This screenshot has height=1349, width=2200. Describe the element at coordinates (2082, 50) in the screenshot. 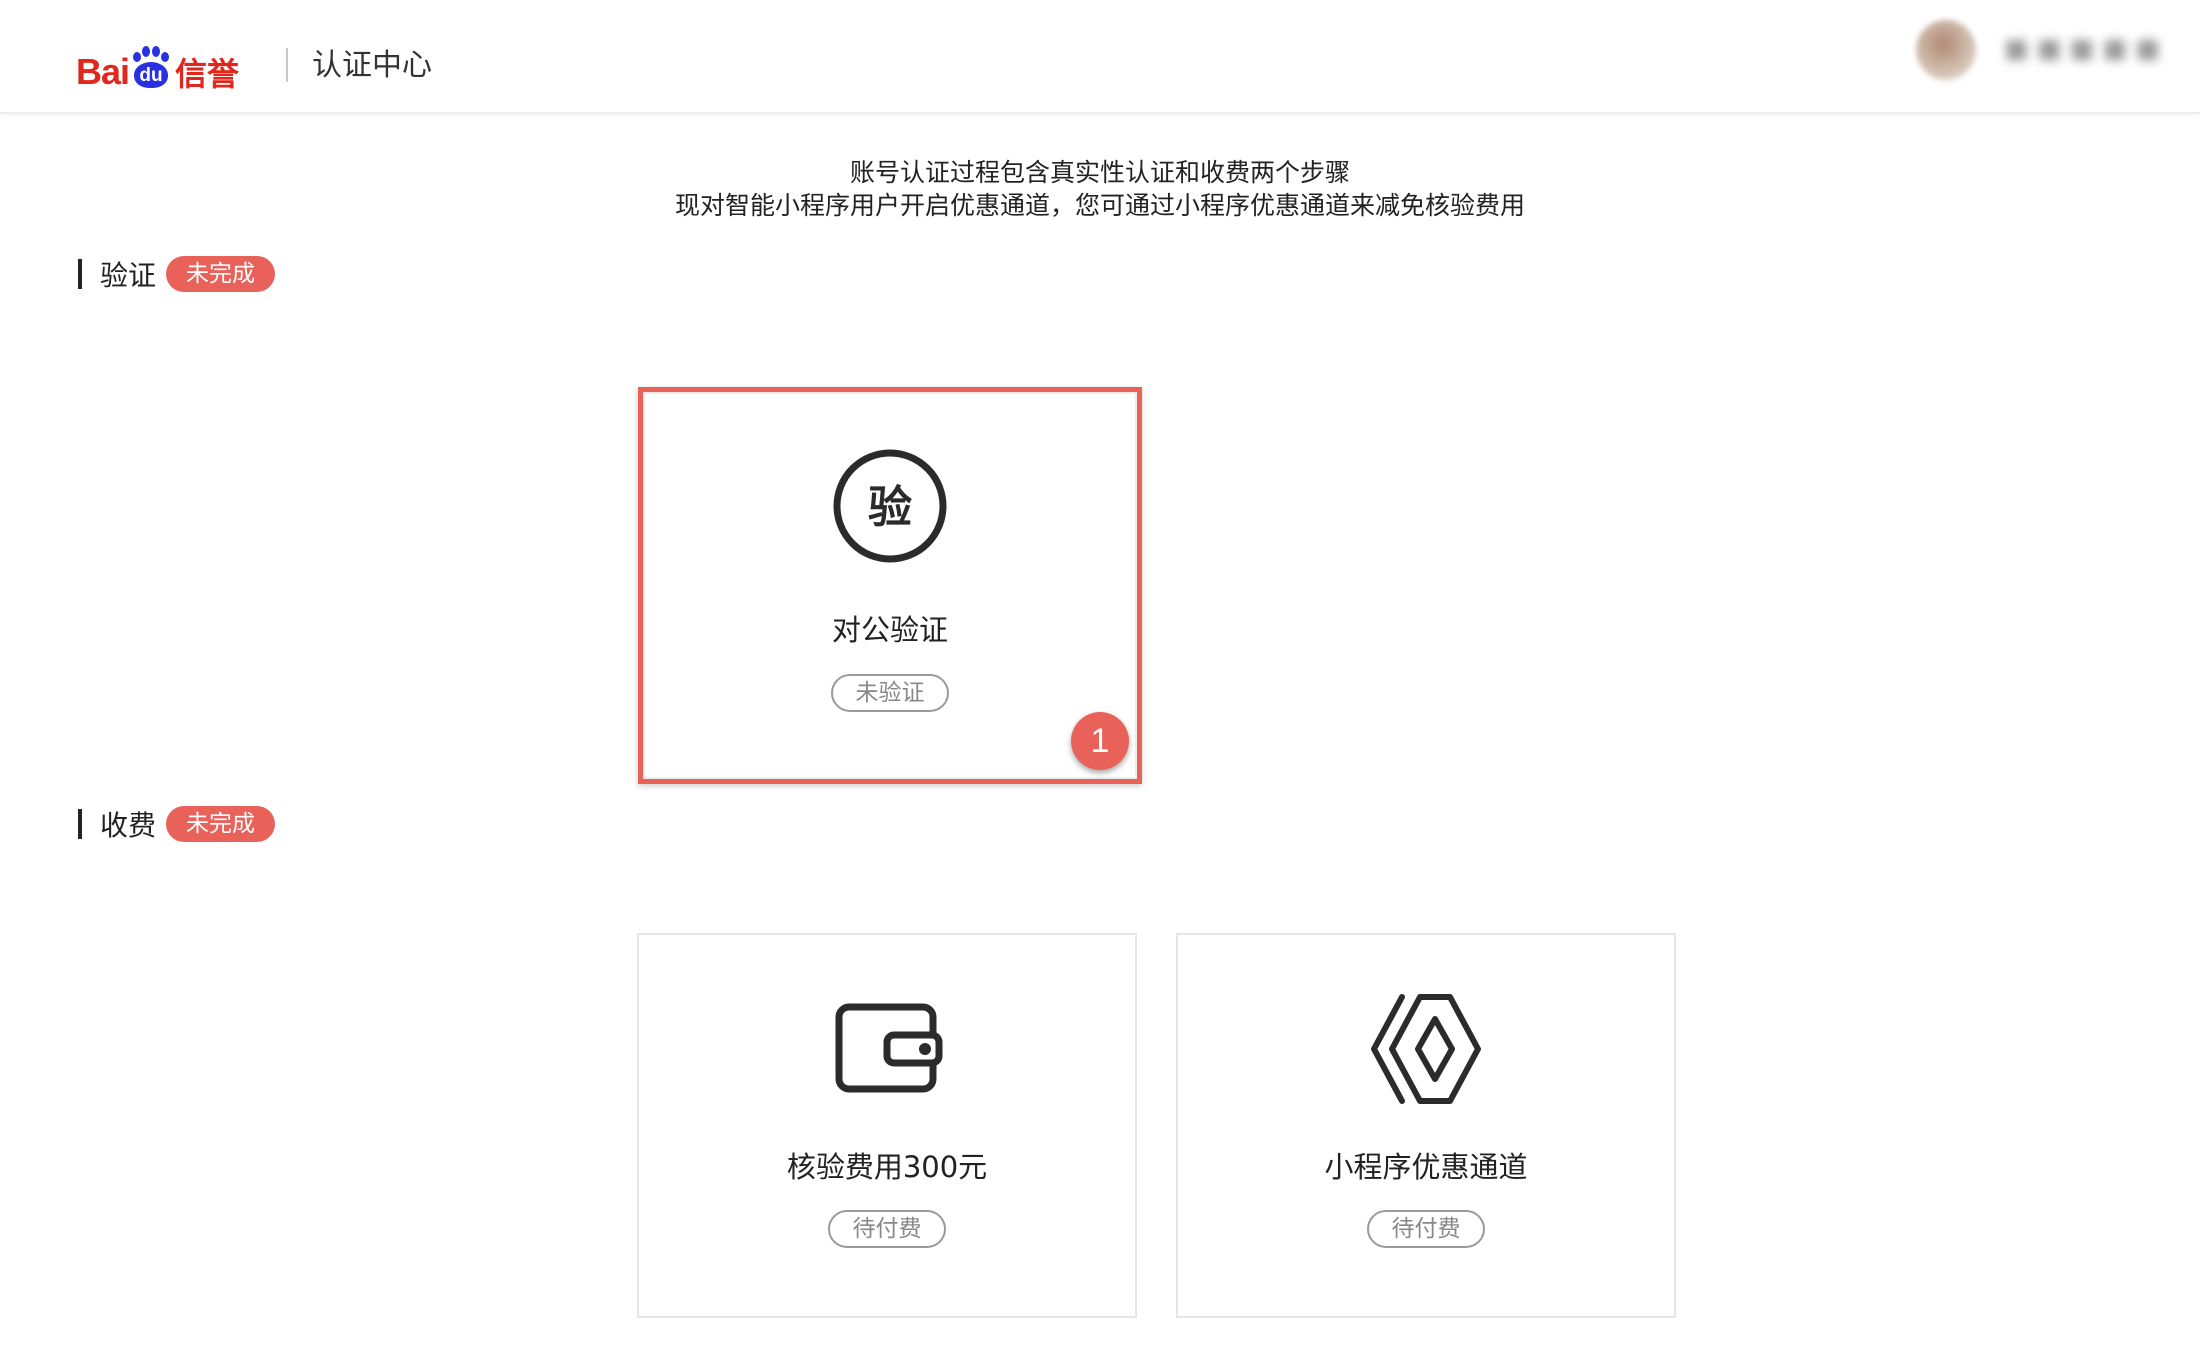

I see `user-name: ■ ■ ■ ■ ■` at that location.